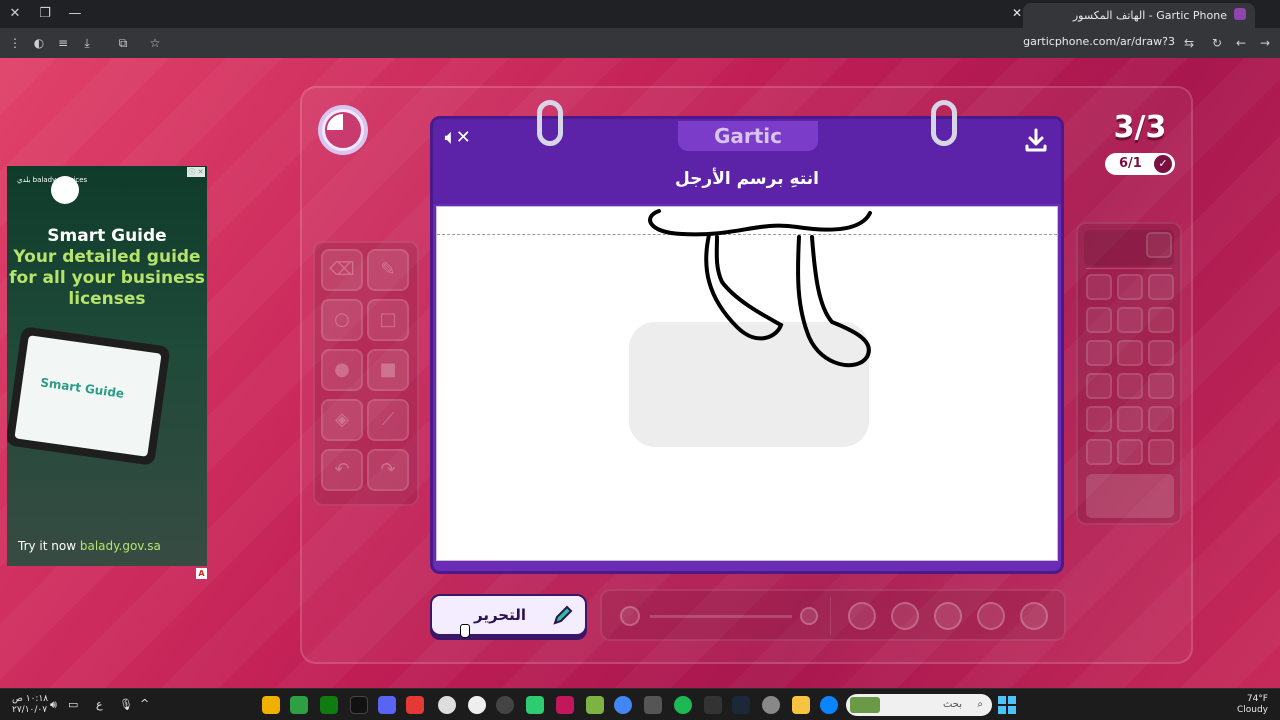  Describe the element at coordinates (1130, 496) in the screenshot. I see `custom-color-button` at that location.